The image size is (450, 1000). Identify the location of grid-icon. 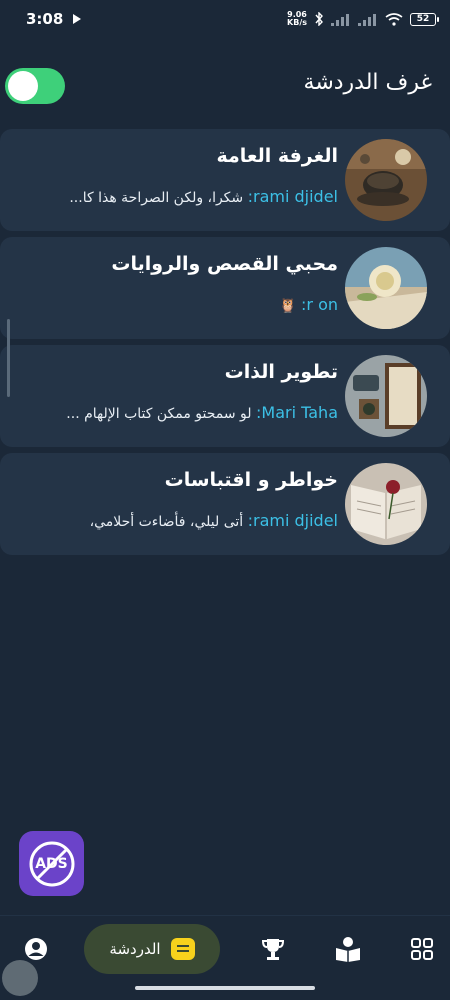
(422, 949).